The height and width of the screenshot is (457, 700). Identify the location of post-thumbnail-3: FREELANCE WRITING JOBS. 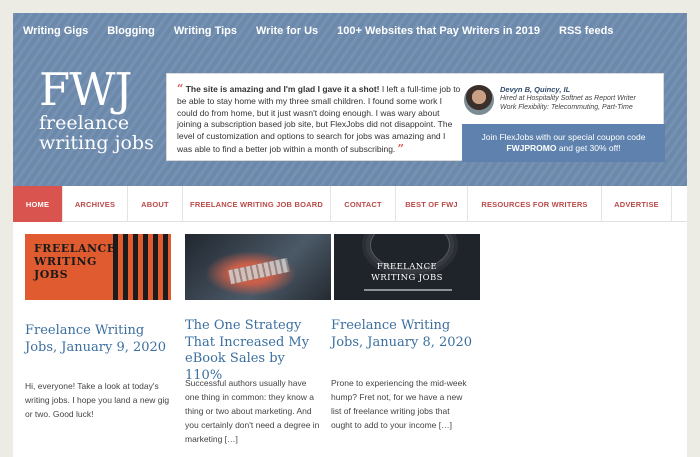
(407, 267).